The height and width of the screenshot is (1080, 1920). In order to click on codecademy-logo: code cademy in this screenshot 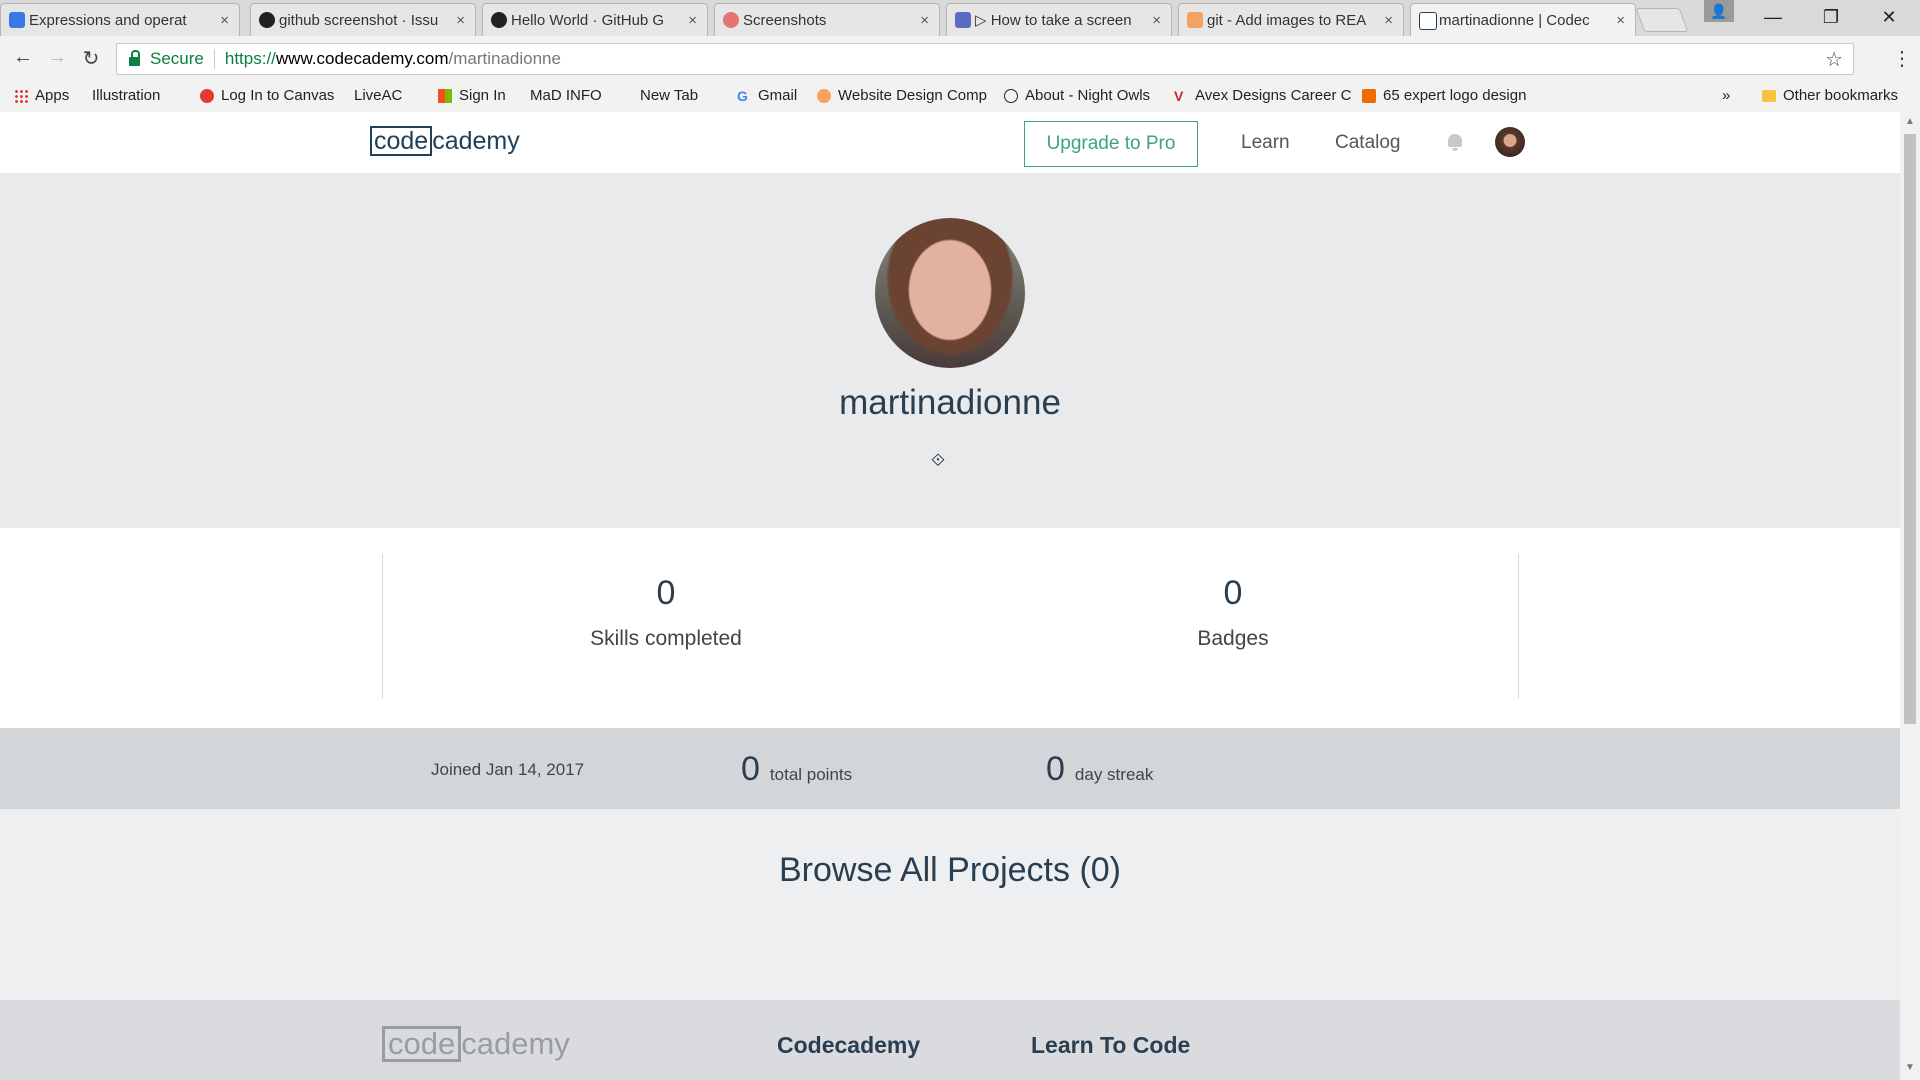, I will do `click(445, 141)`.